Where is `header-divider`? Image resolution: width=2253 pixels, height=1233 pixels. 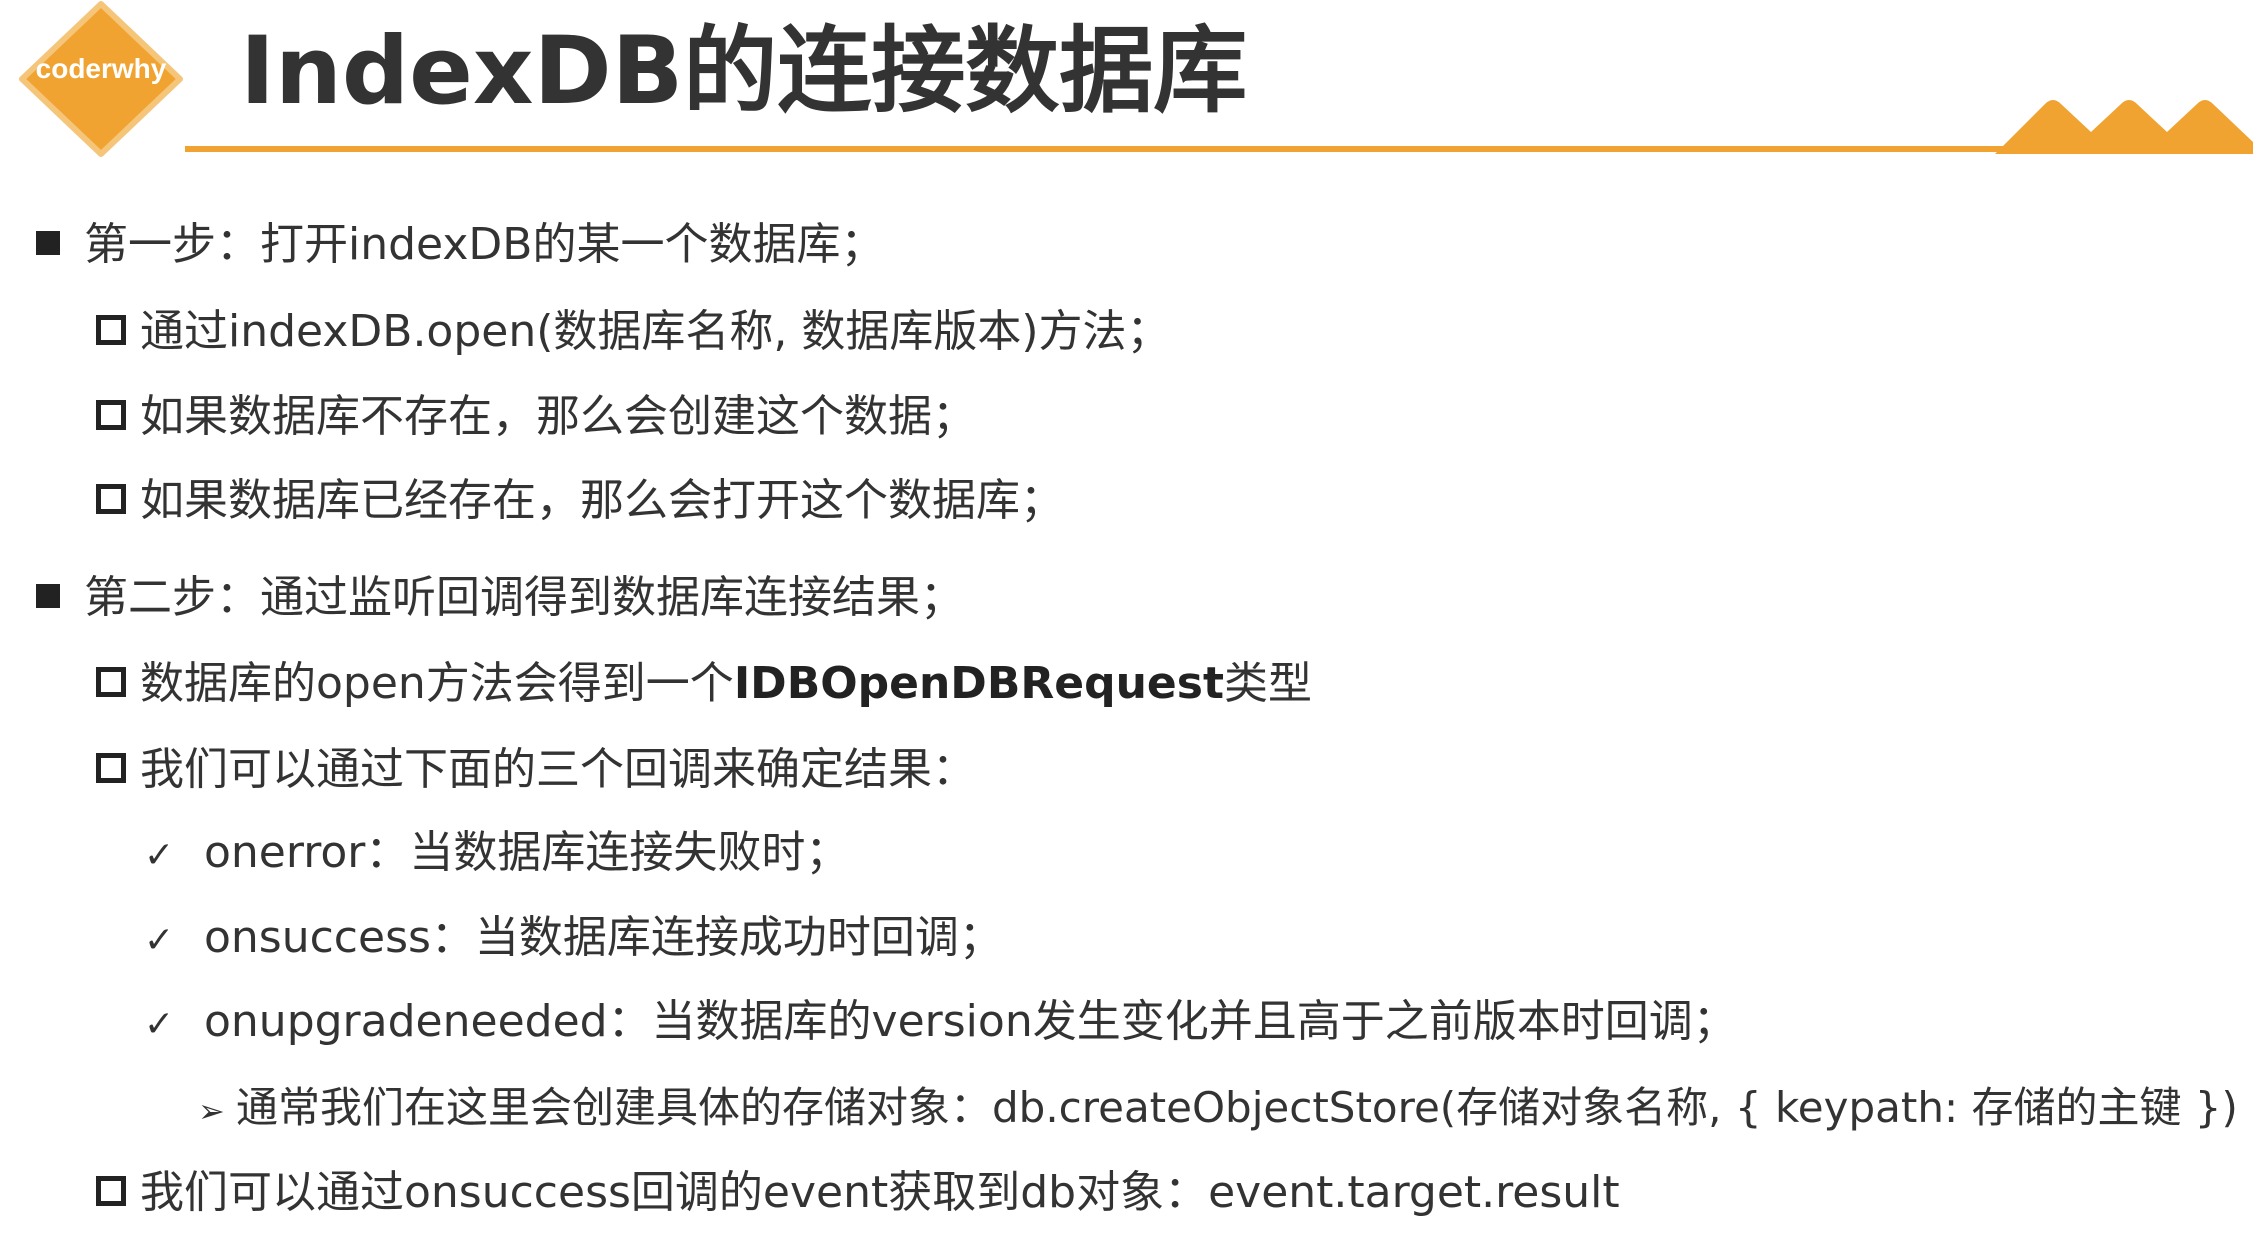
header-divider is located at coordinates (1095, 149).